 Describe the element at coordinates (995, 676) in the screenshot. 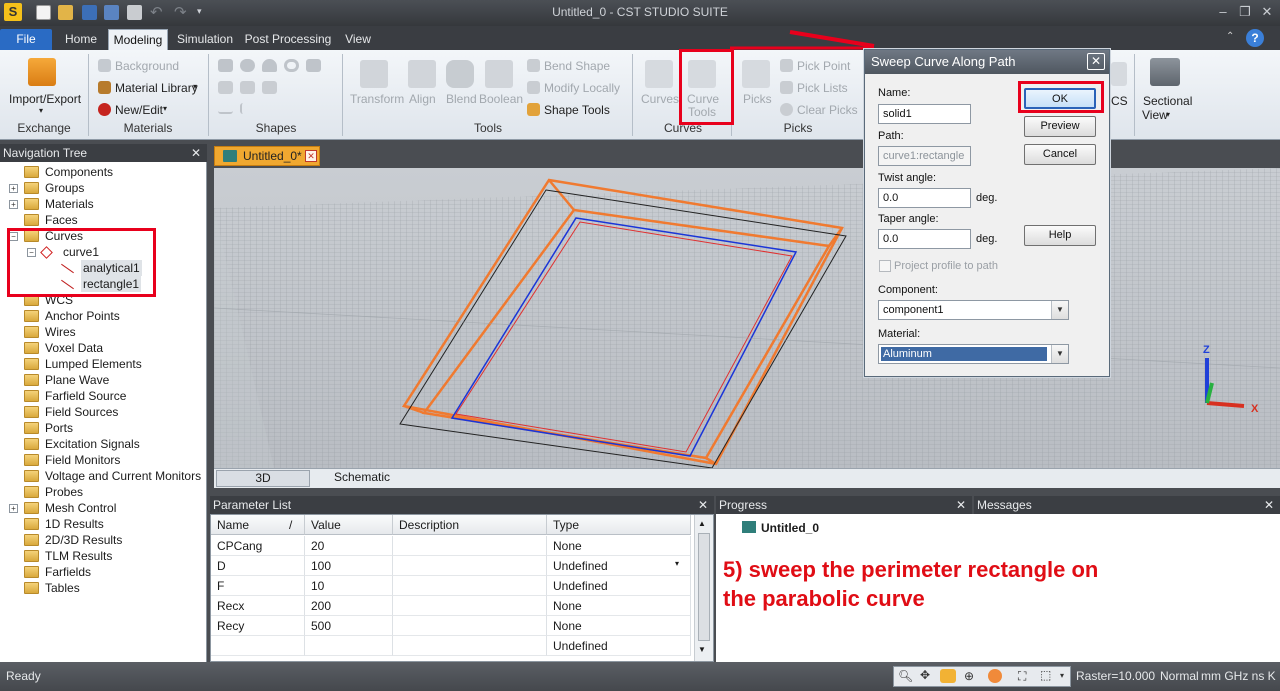

I see `orient-icon` at that location.